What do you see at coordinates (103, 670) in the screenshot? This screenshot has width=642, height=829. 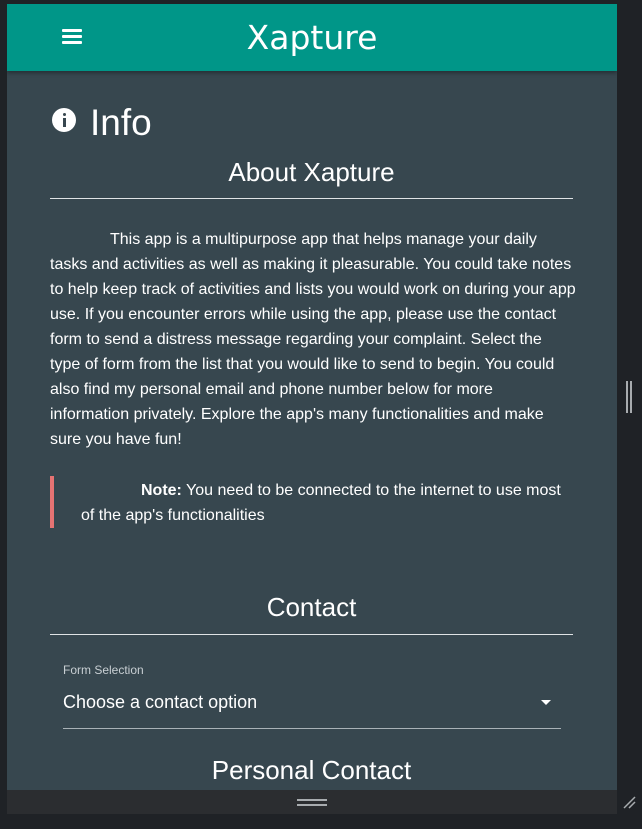 I see `form-selection-label: Form Selection` at bounding box center [103, 670].